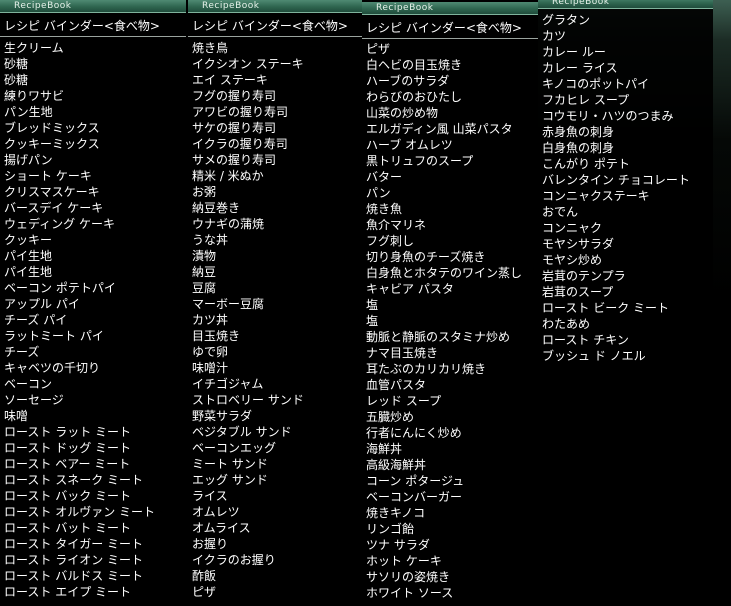  What do you see at coordinates (79, 560) in the screenshot?
I see `recipe-item: ロースト ライオン ミート` at bounding box center [79, 560].